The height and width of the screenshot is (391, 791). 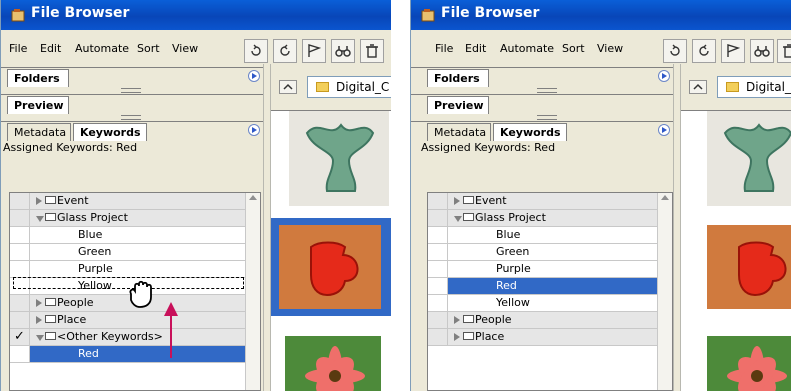 I want to click on keyword-set-row: People, so click(x=546, y=320).